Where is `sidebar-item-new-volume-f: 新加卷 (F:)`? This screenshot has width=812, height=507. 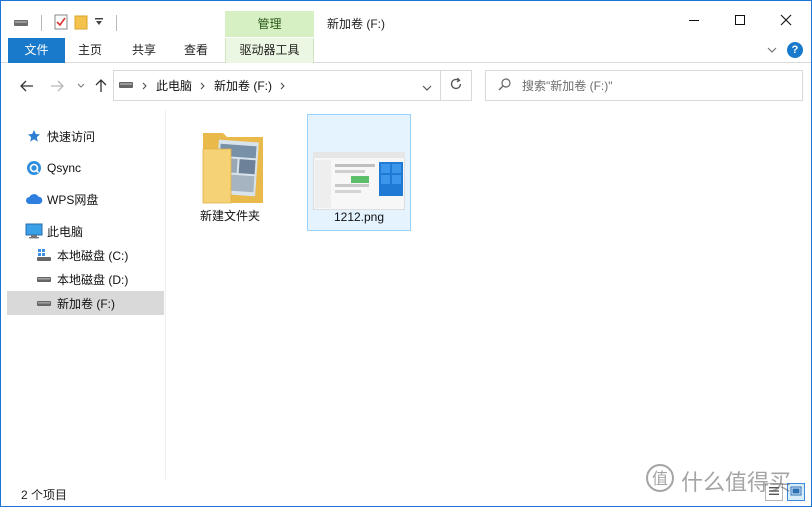 sidebar-item-new-volume-f: 新加卷 (F:) is located at coordinates (85, 303).